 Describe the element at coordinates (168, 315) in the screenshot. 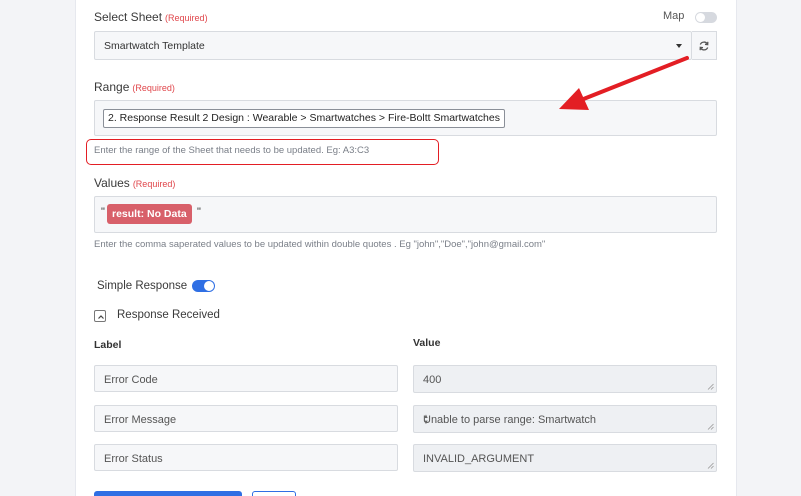

I see `response-received-label: Response Received` at that location.